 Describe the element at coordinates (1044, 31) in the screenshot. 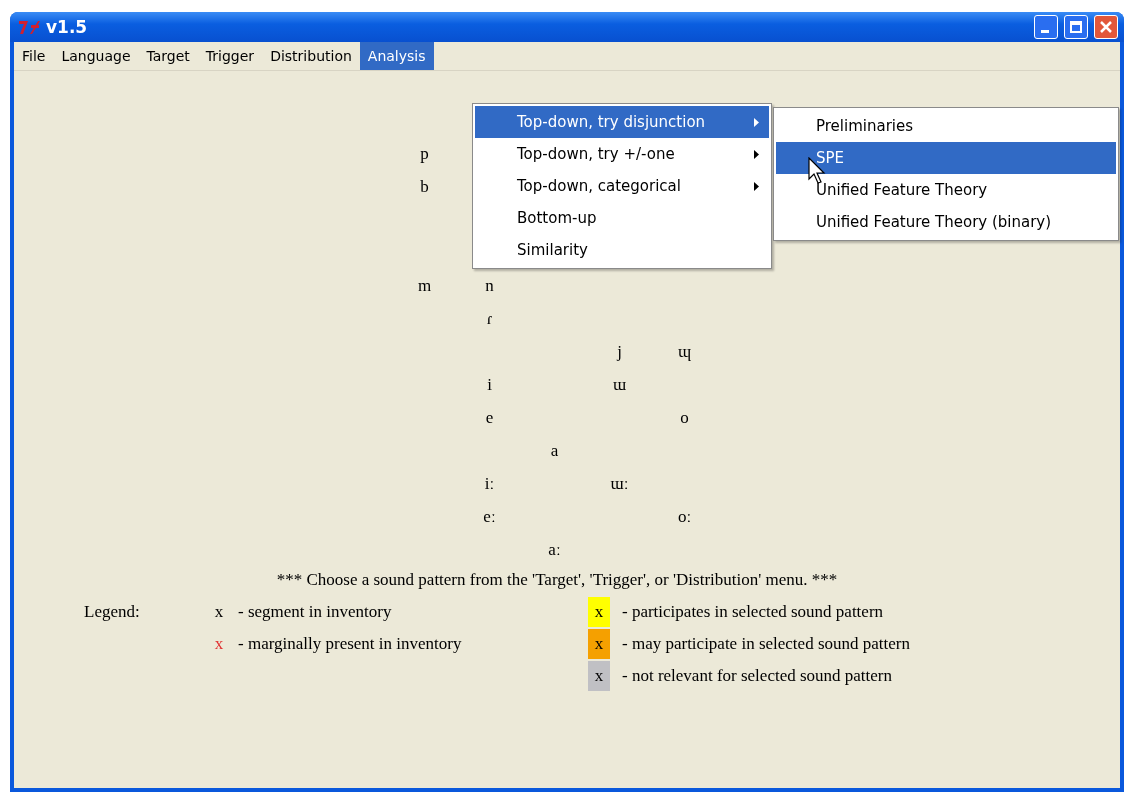

I see `minimize-icon` at that location.